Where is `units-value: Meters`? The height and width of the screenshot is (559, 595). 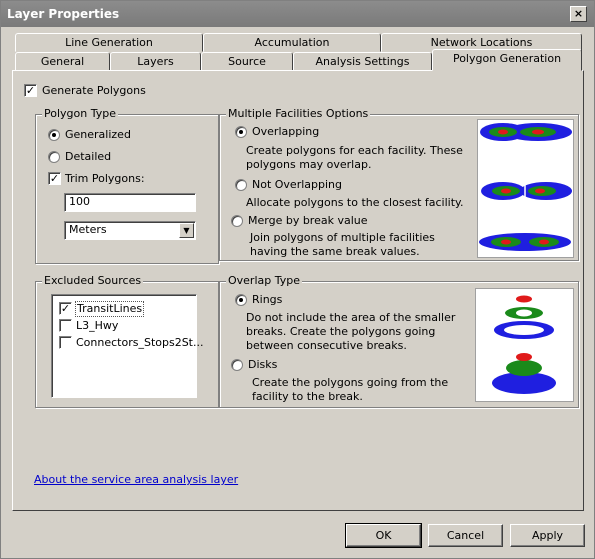 units-value: Meters is located at coordinates (88, 229).